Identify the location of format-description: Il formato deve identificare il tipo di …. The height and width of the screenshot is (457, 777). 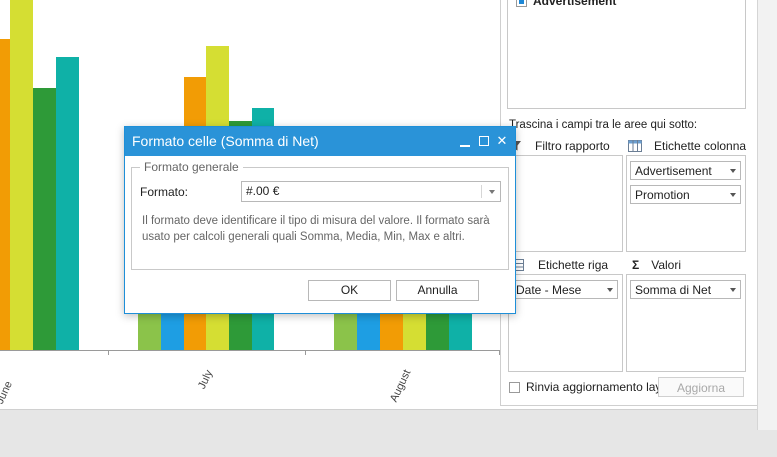
(316, 229).